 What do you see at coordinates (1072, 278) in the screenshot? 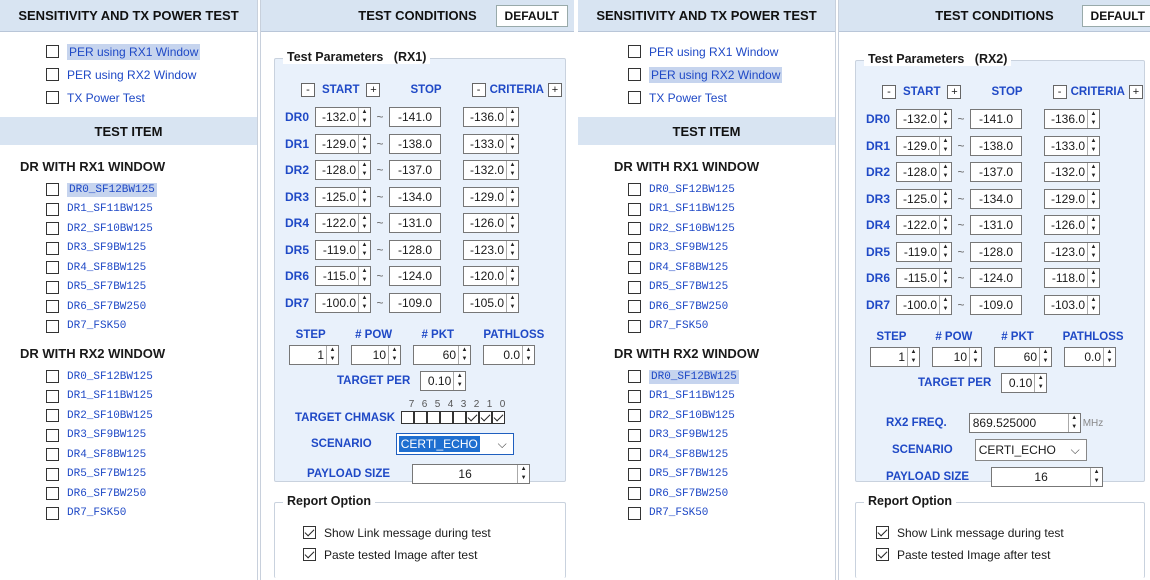
I see `criteria-value-spinner: -118.0 ▲ ▼` at bounding box center [1072, 278].